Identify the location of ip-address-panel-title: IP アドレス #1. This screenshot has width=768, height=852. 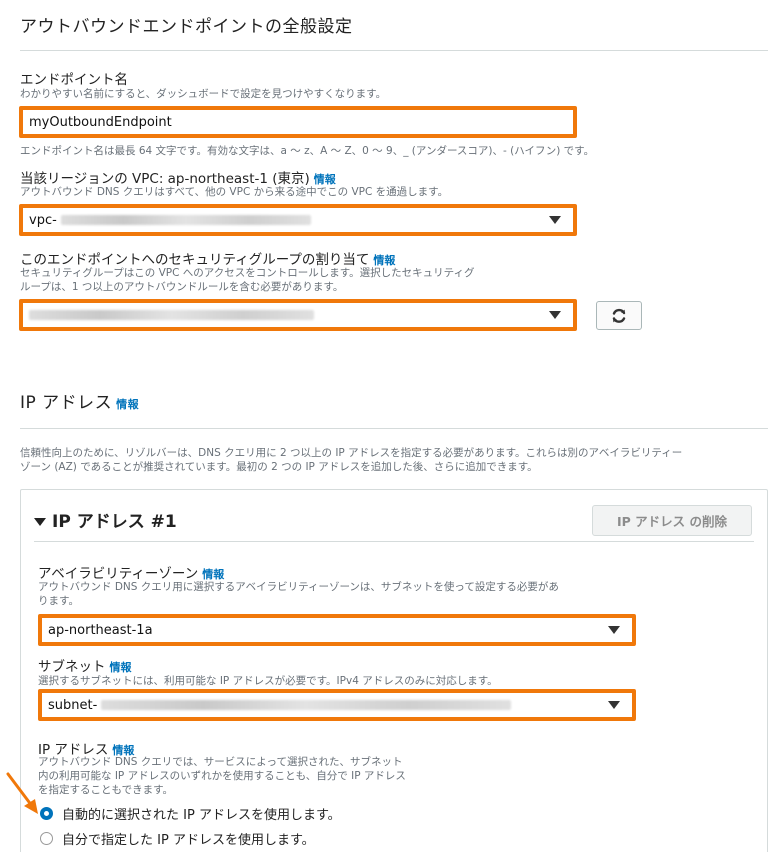
(114, 522).